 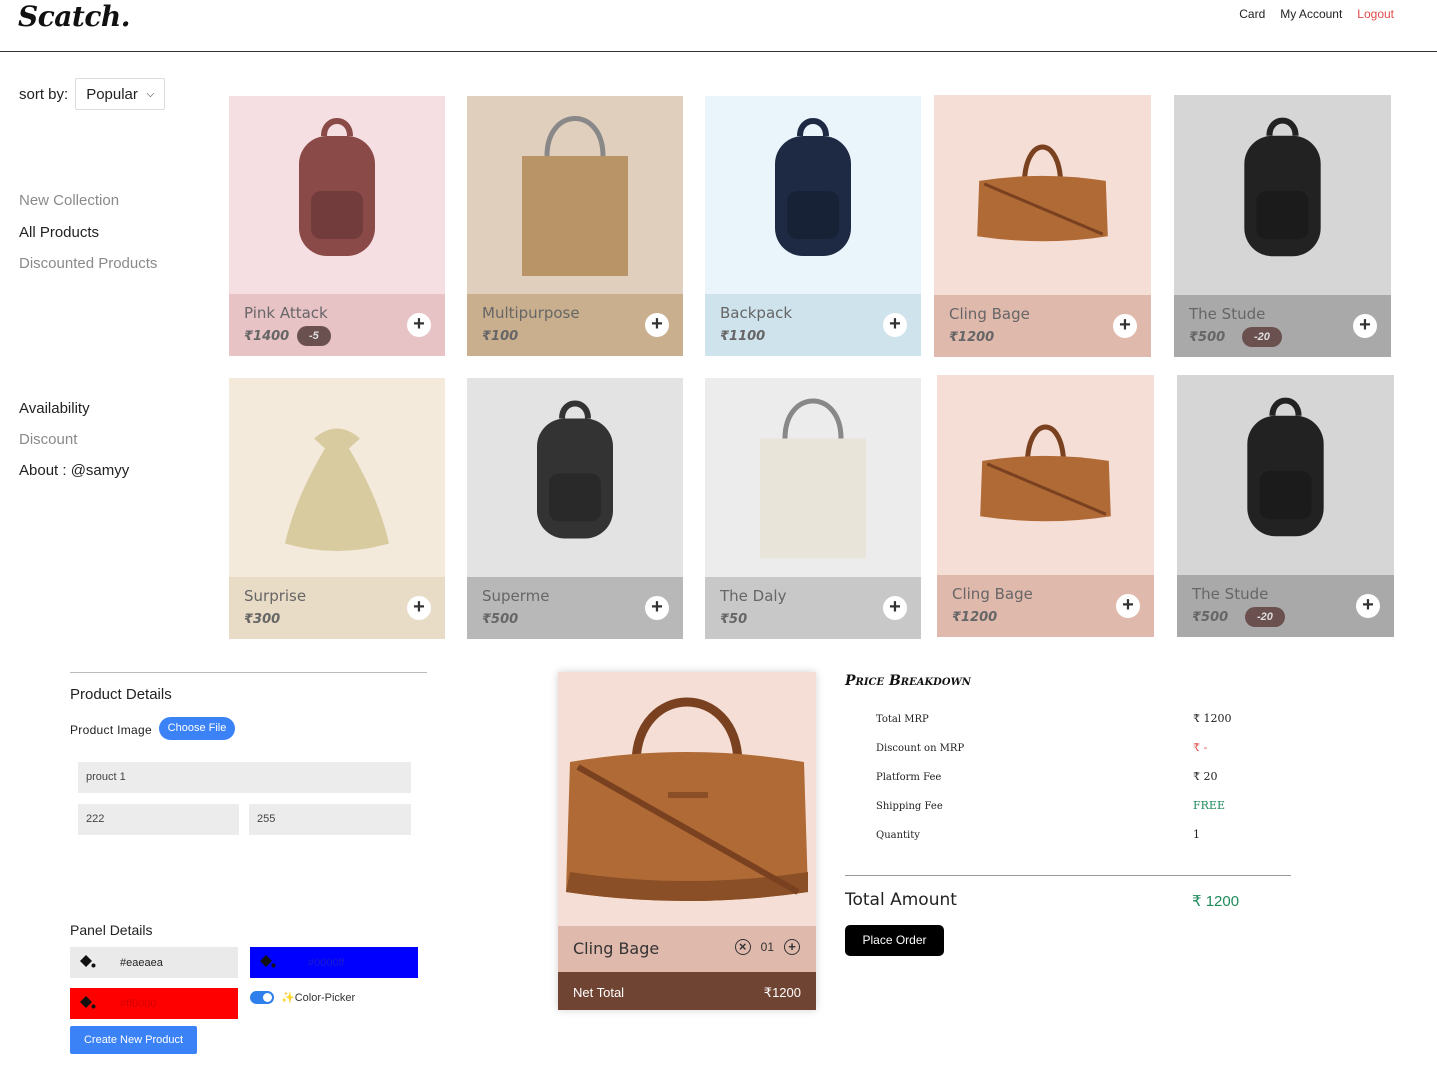 I want to click on sort-label: sort by:, so click(x=44, y=94).